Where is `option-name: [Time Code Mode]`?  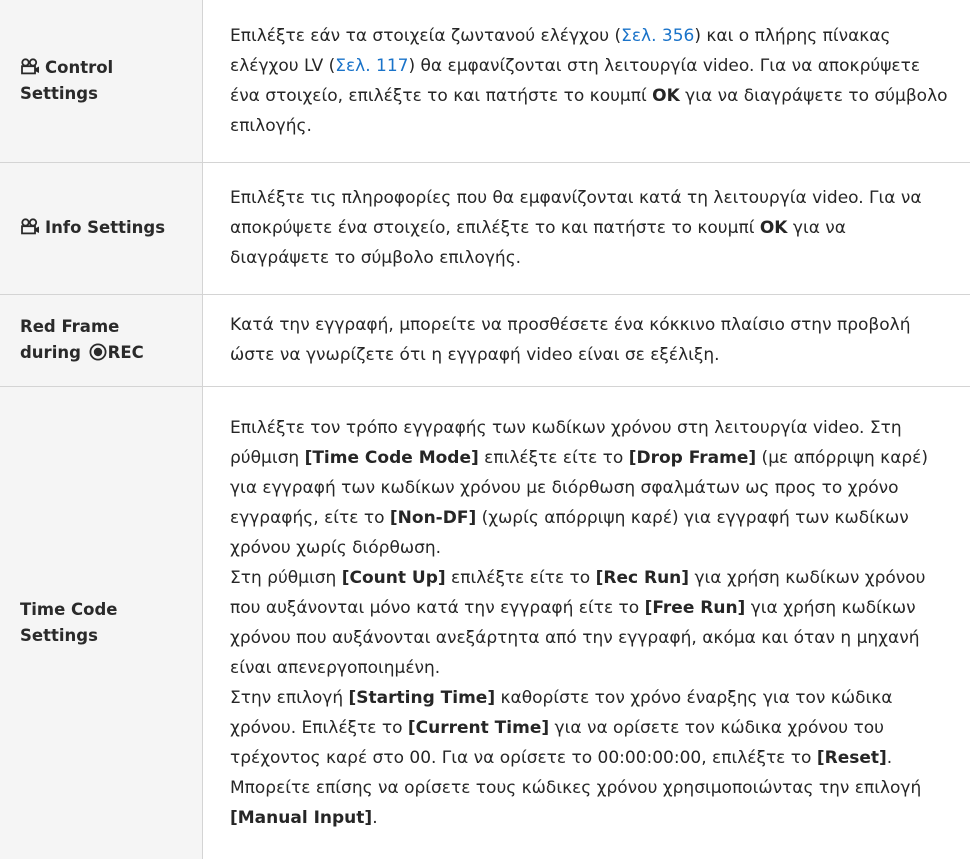
option-name: [Time Code Mode] is located at coordinates (391, 457).